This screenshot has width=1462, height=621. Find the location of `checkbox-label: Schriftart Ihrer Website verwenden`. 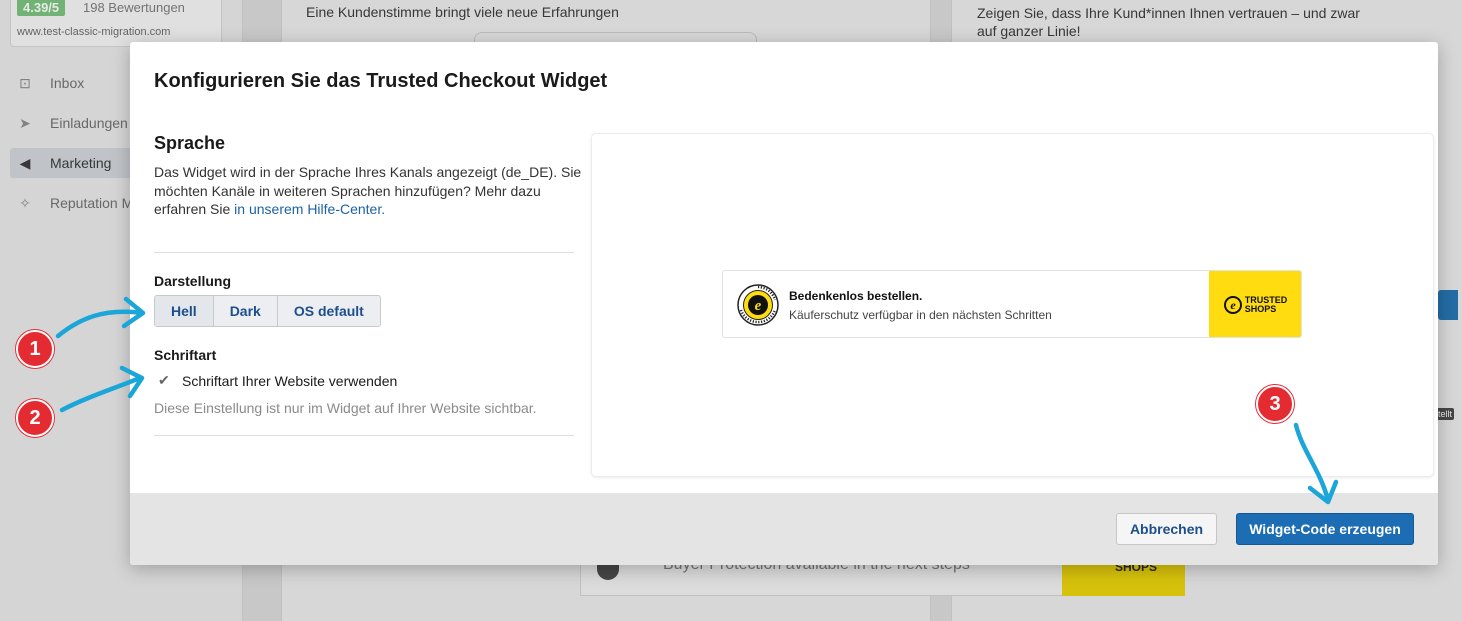

checkbox-label: Schriftart Ihrer Website verwenden is located at coordinates (290, 380).